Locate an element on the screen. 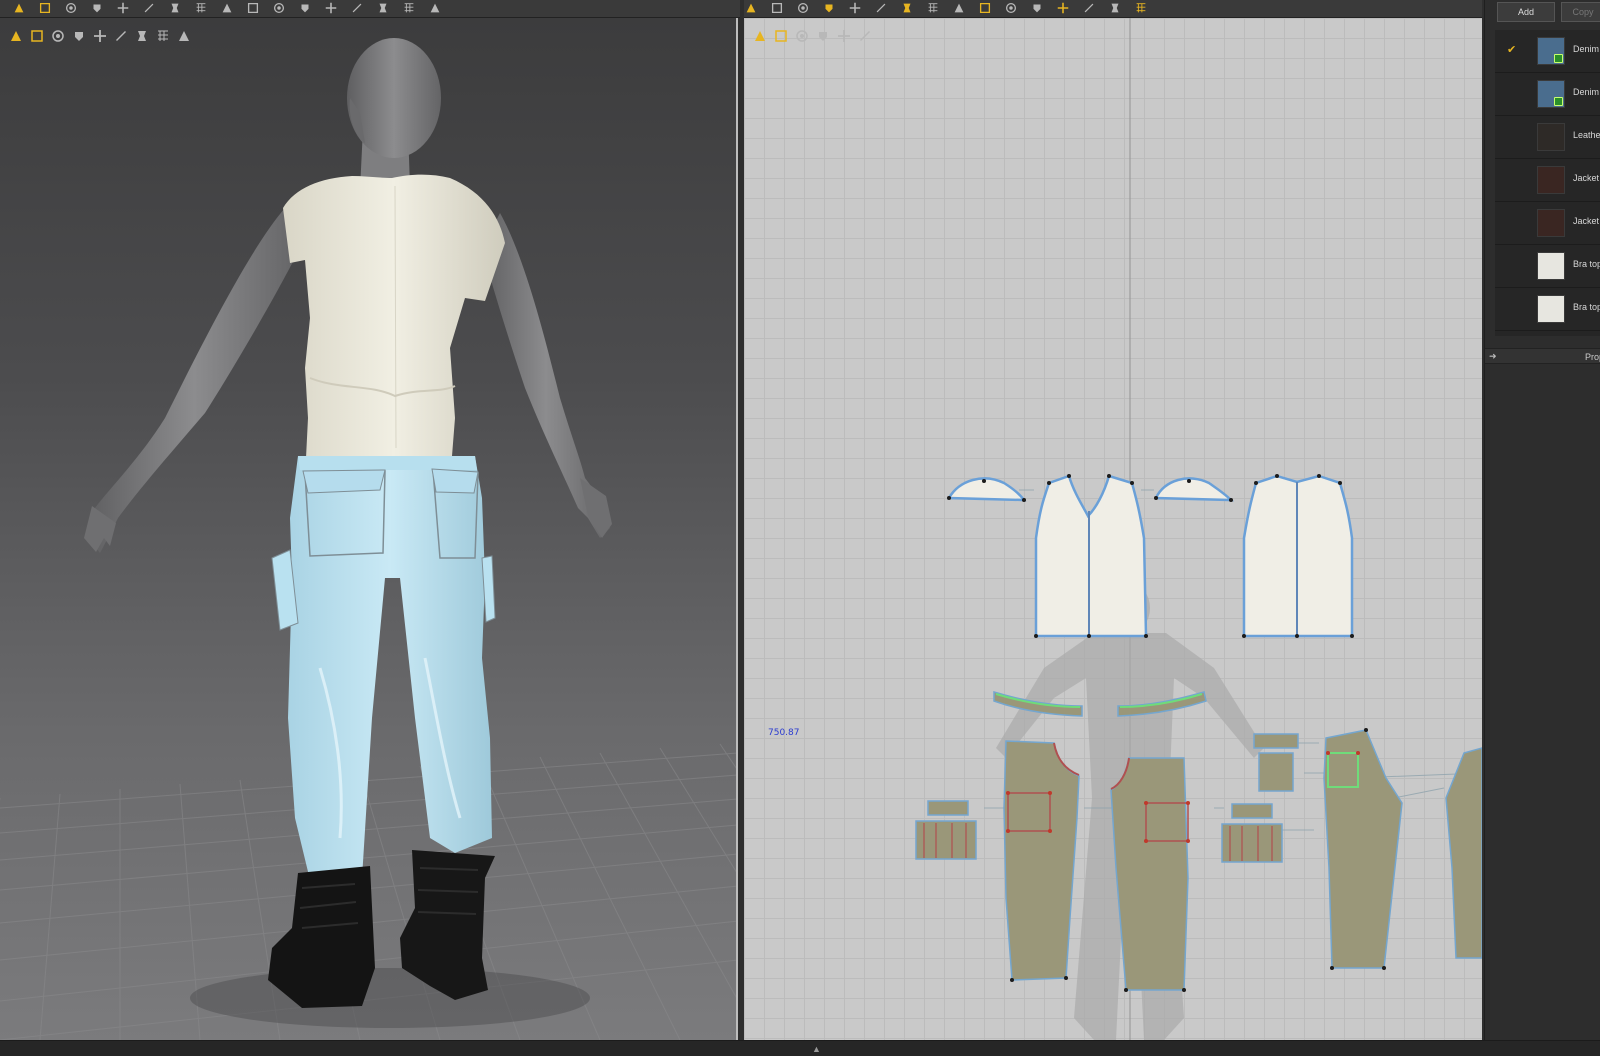 Image resolution: width=1600 pixels, height=1056 pixels. symmetry-icon is located at coordinates (1115, 8).